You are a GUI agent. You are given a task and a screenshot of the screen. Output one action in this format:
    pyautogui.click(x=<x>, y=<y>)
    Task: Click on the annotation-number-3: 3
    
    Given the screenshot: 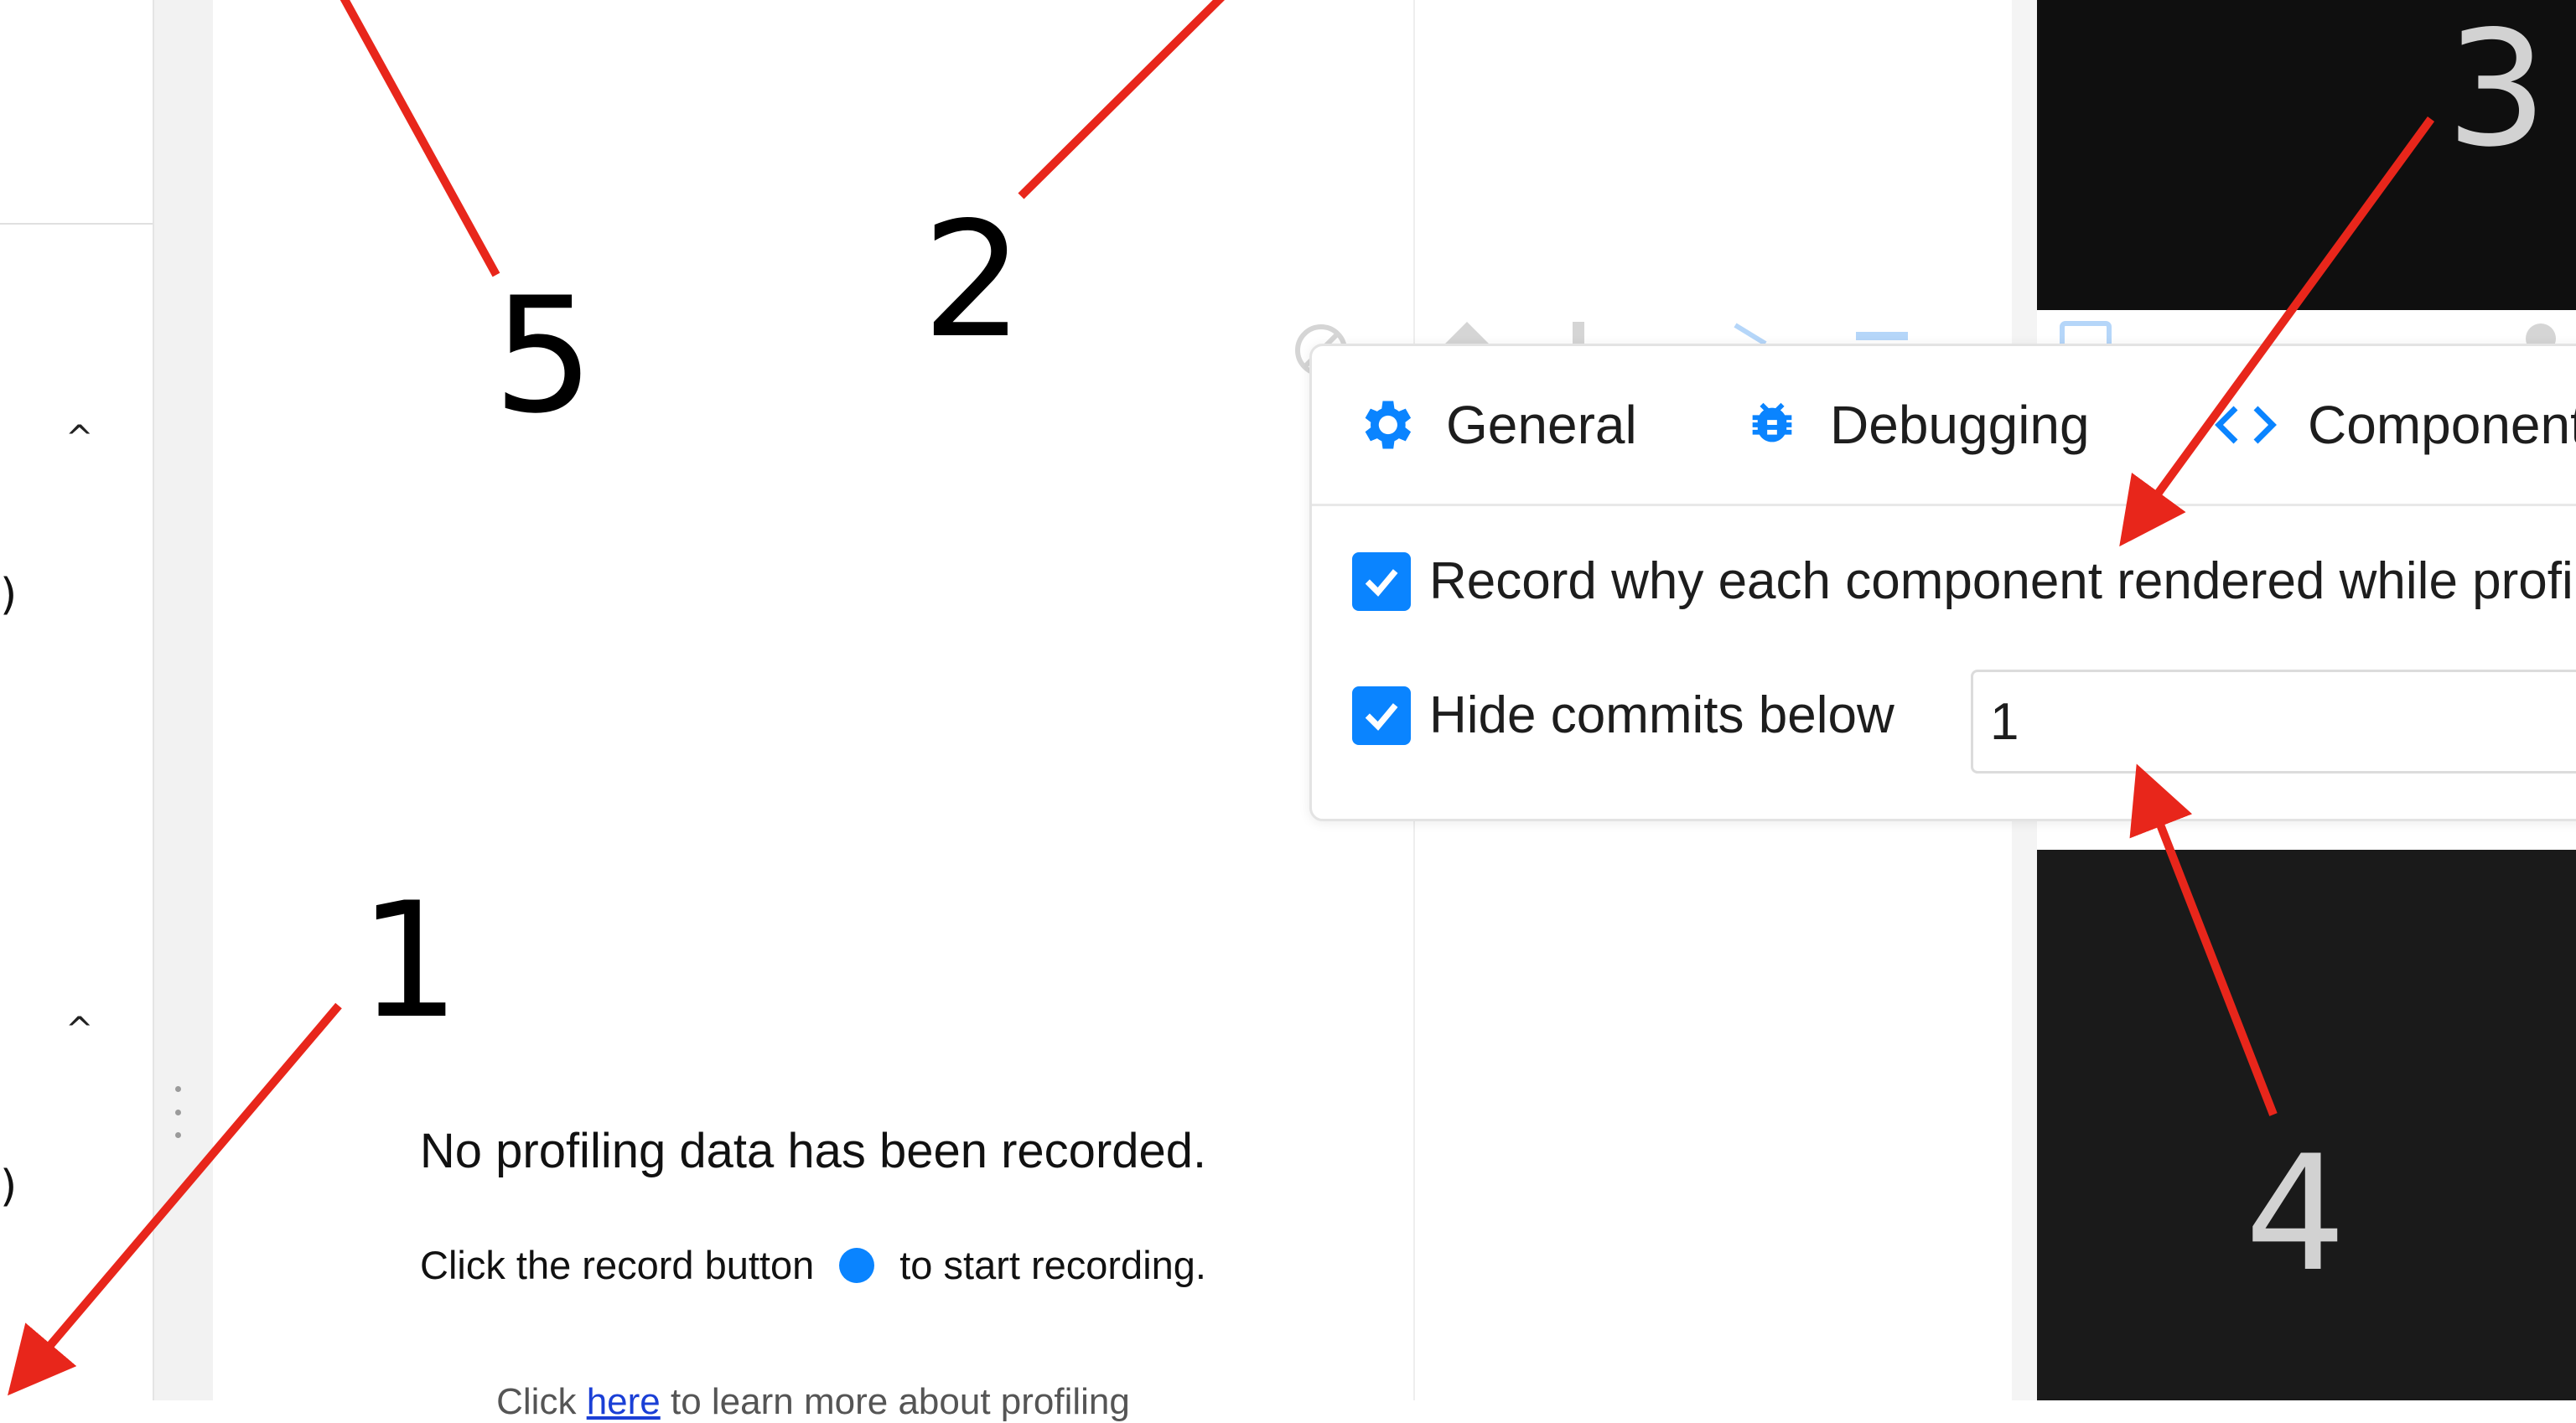 What is the action you would take?
    pyautogui.click(x=2496, y=91)
    